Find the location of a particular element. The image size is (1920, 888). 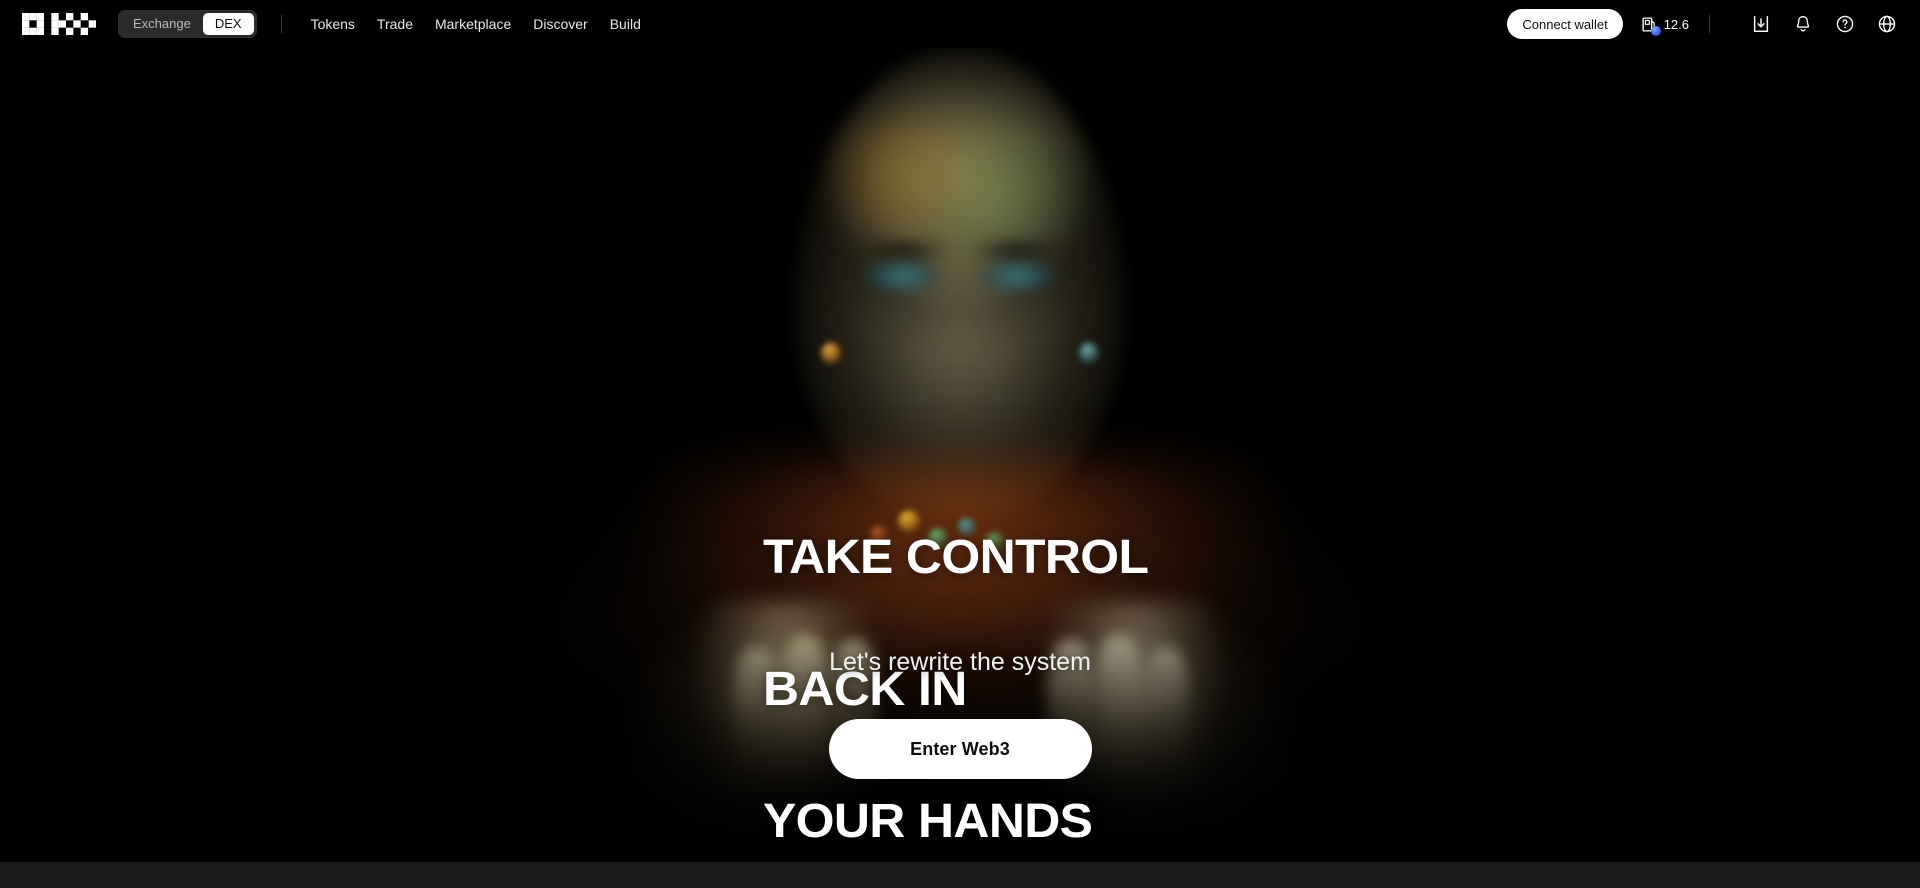

hero-bg-earring-right is located at coordinates (1089, 353).